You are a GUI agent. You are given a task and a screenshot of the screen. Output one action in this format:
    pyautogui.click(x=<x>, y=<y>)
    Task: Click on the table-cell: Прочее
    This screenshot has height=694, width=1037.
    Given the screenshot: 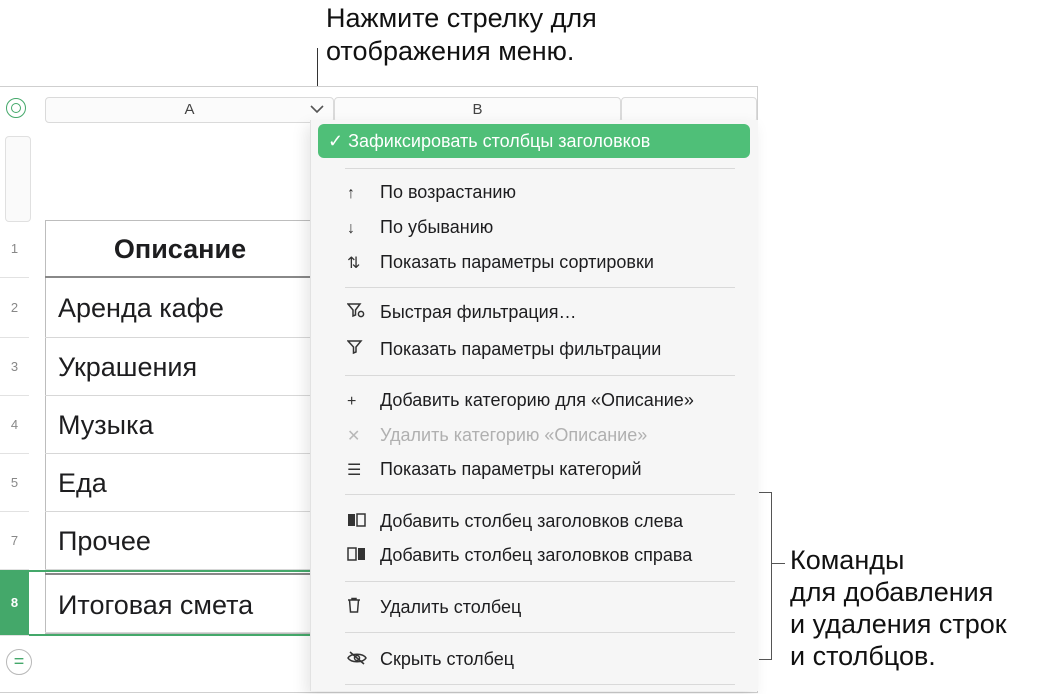 What is the action you would take?
    pyautogui.click(x=180, y=541)
    